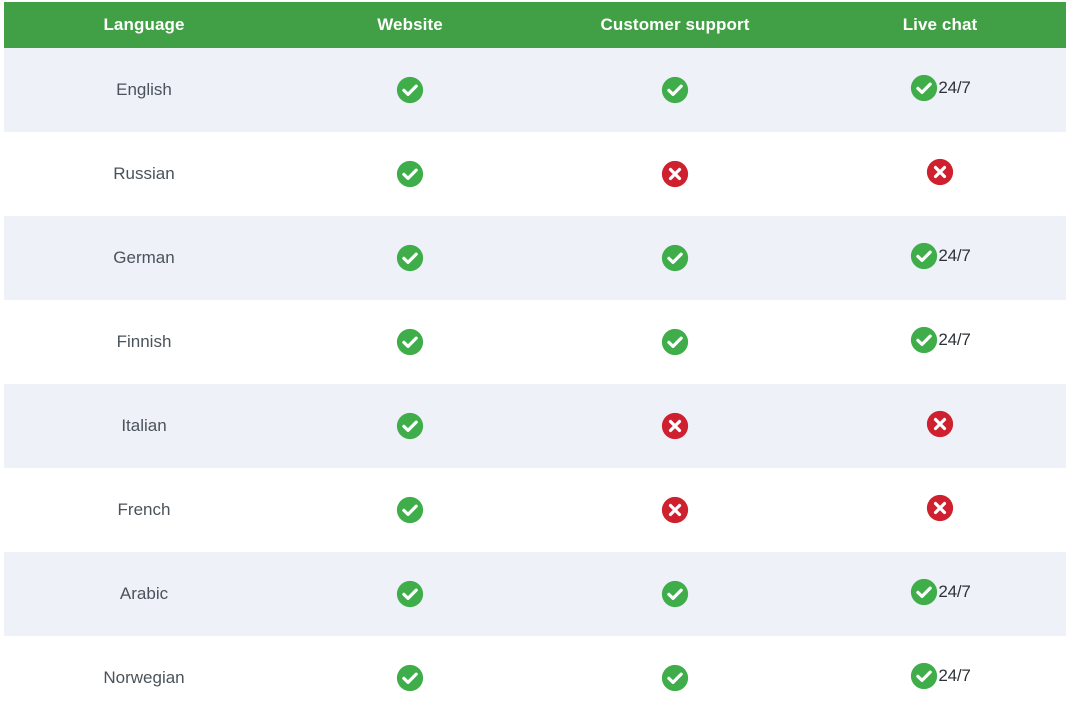 Image resolution: width=1074 pixels, height=720 pixels. I want to click on table-row: French, so click(535, 510).